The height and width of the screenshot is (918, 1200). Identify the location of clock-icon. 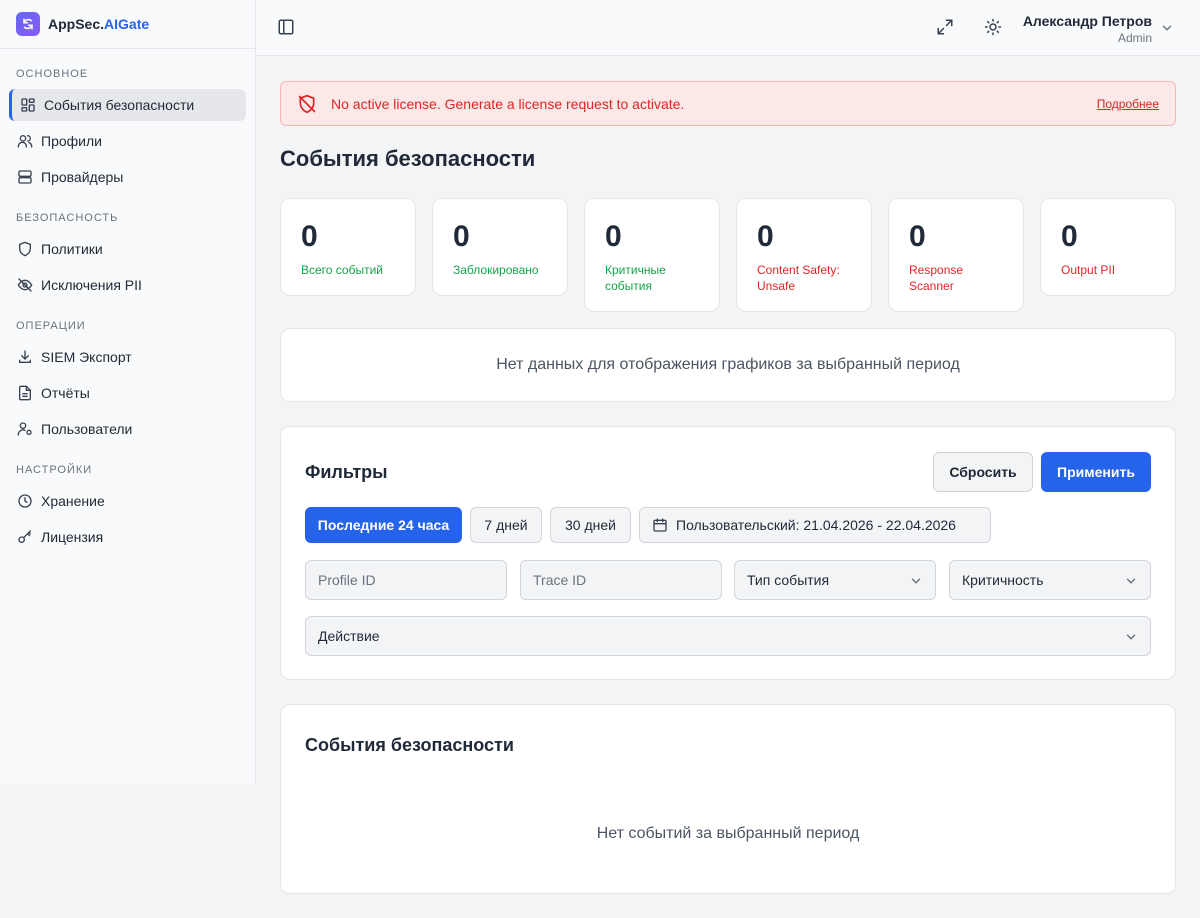
(25, 501).